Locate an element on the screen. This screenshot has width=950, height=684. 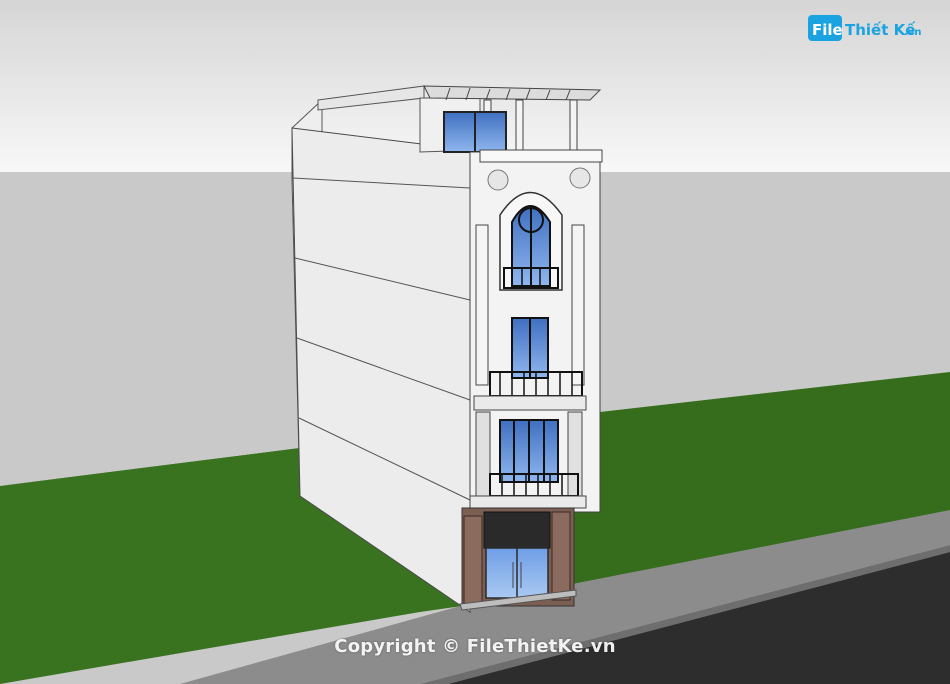
ornament-left is located at coordinates (498, 180).